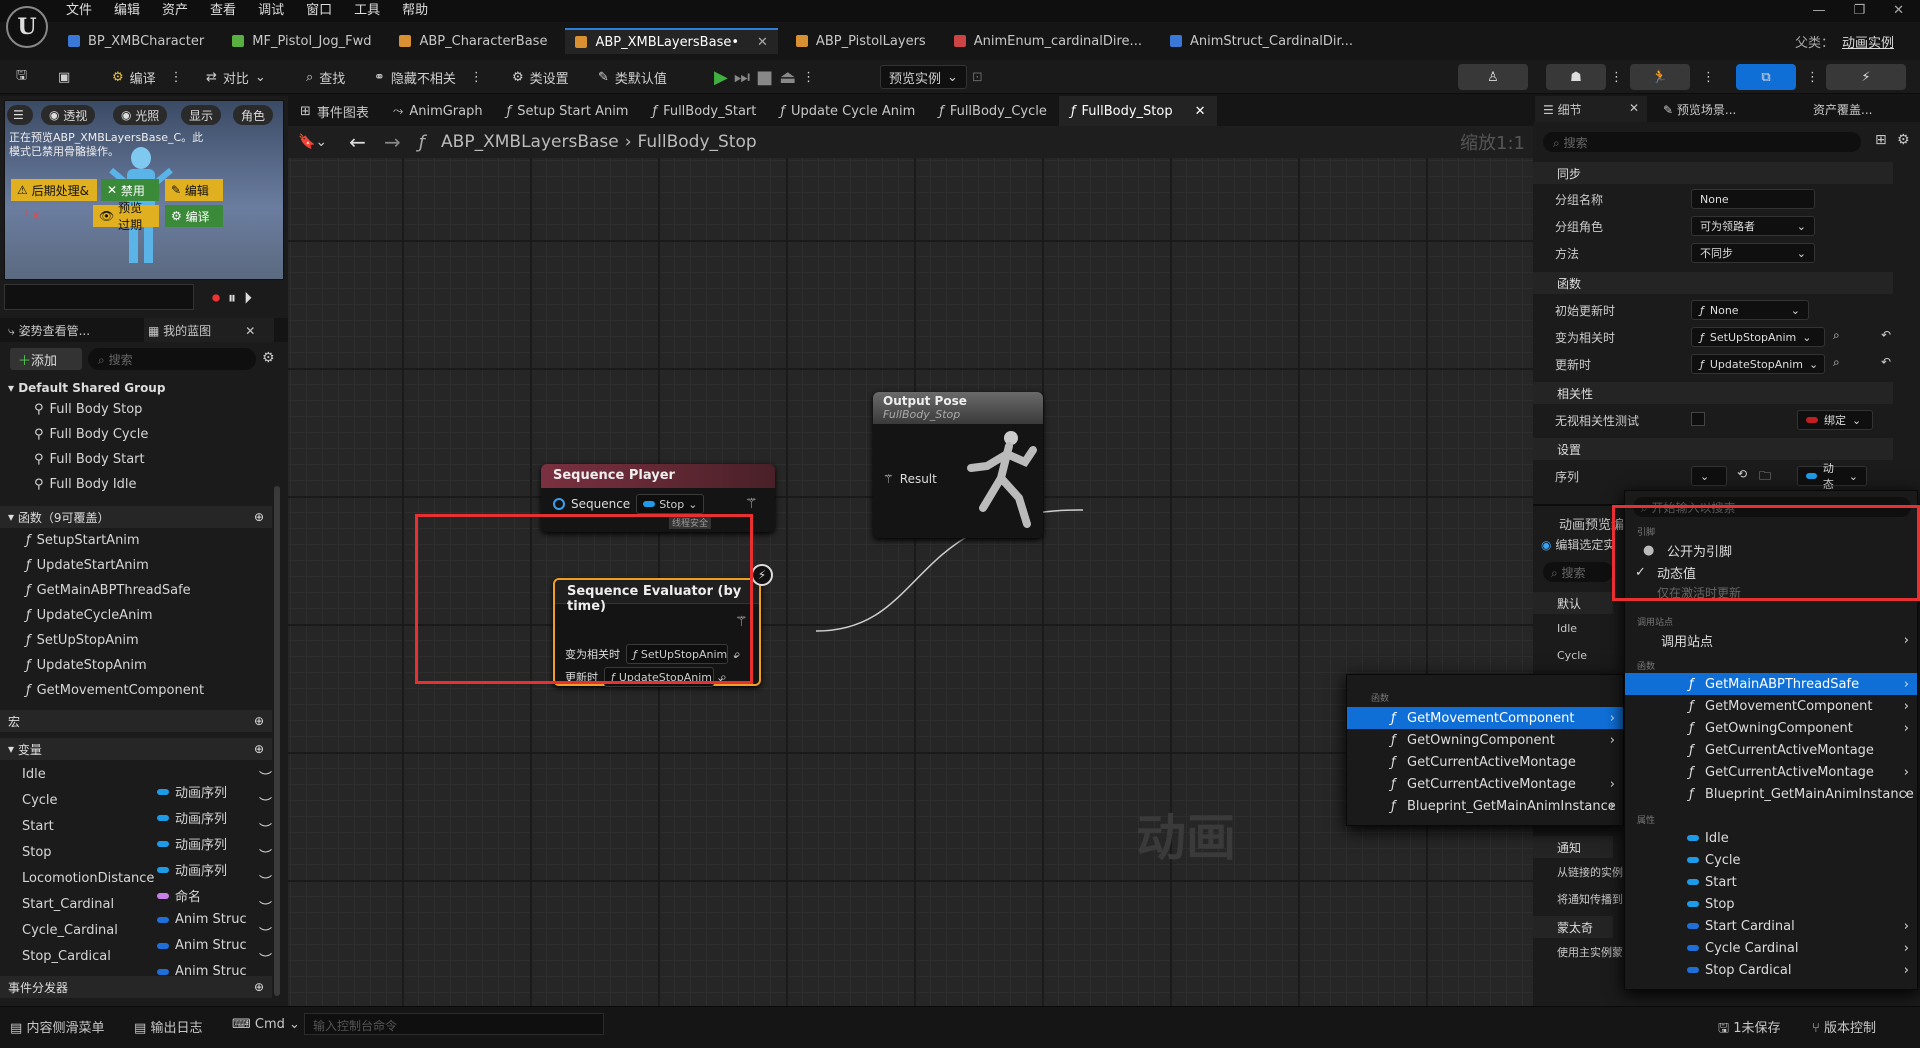 The height and width of the screenshot is (1048, 1920). I want to click on cmd-dropdown: ⌨ Cmd ⌄, so click(266, 1024).